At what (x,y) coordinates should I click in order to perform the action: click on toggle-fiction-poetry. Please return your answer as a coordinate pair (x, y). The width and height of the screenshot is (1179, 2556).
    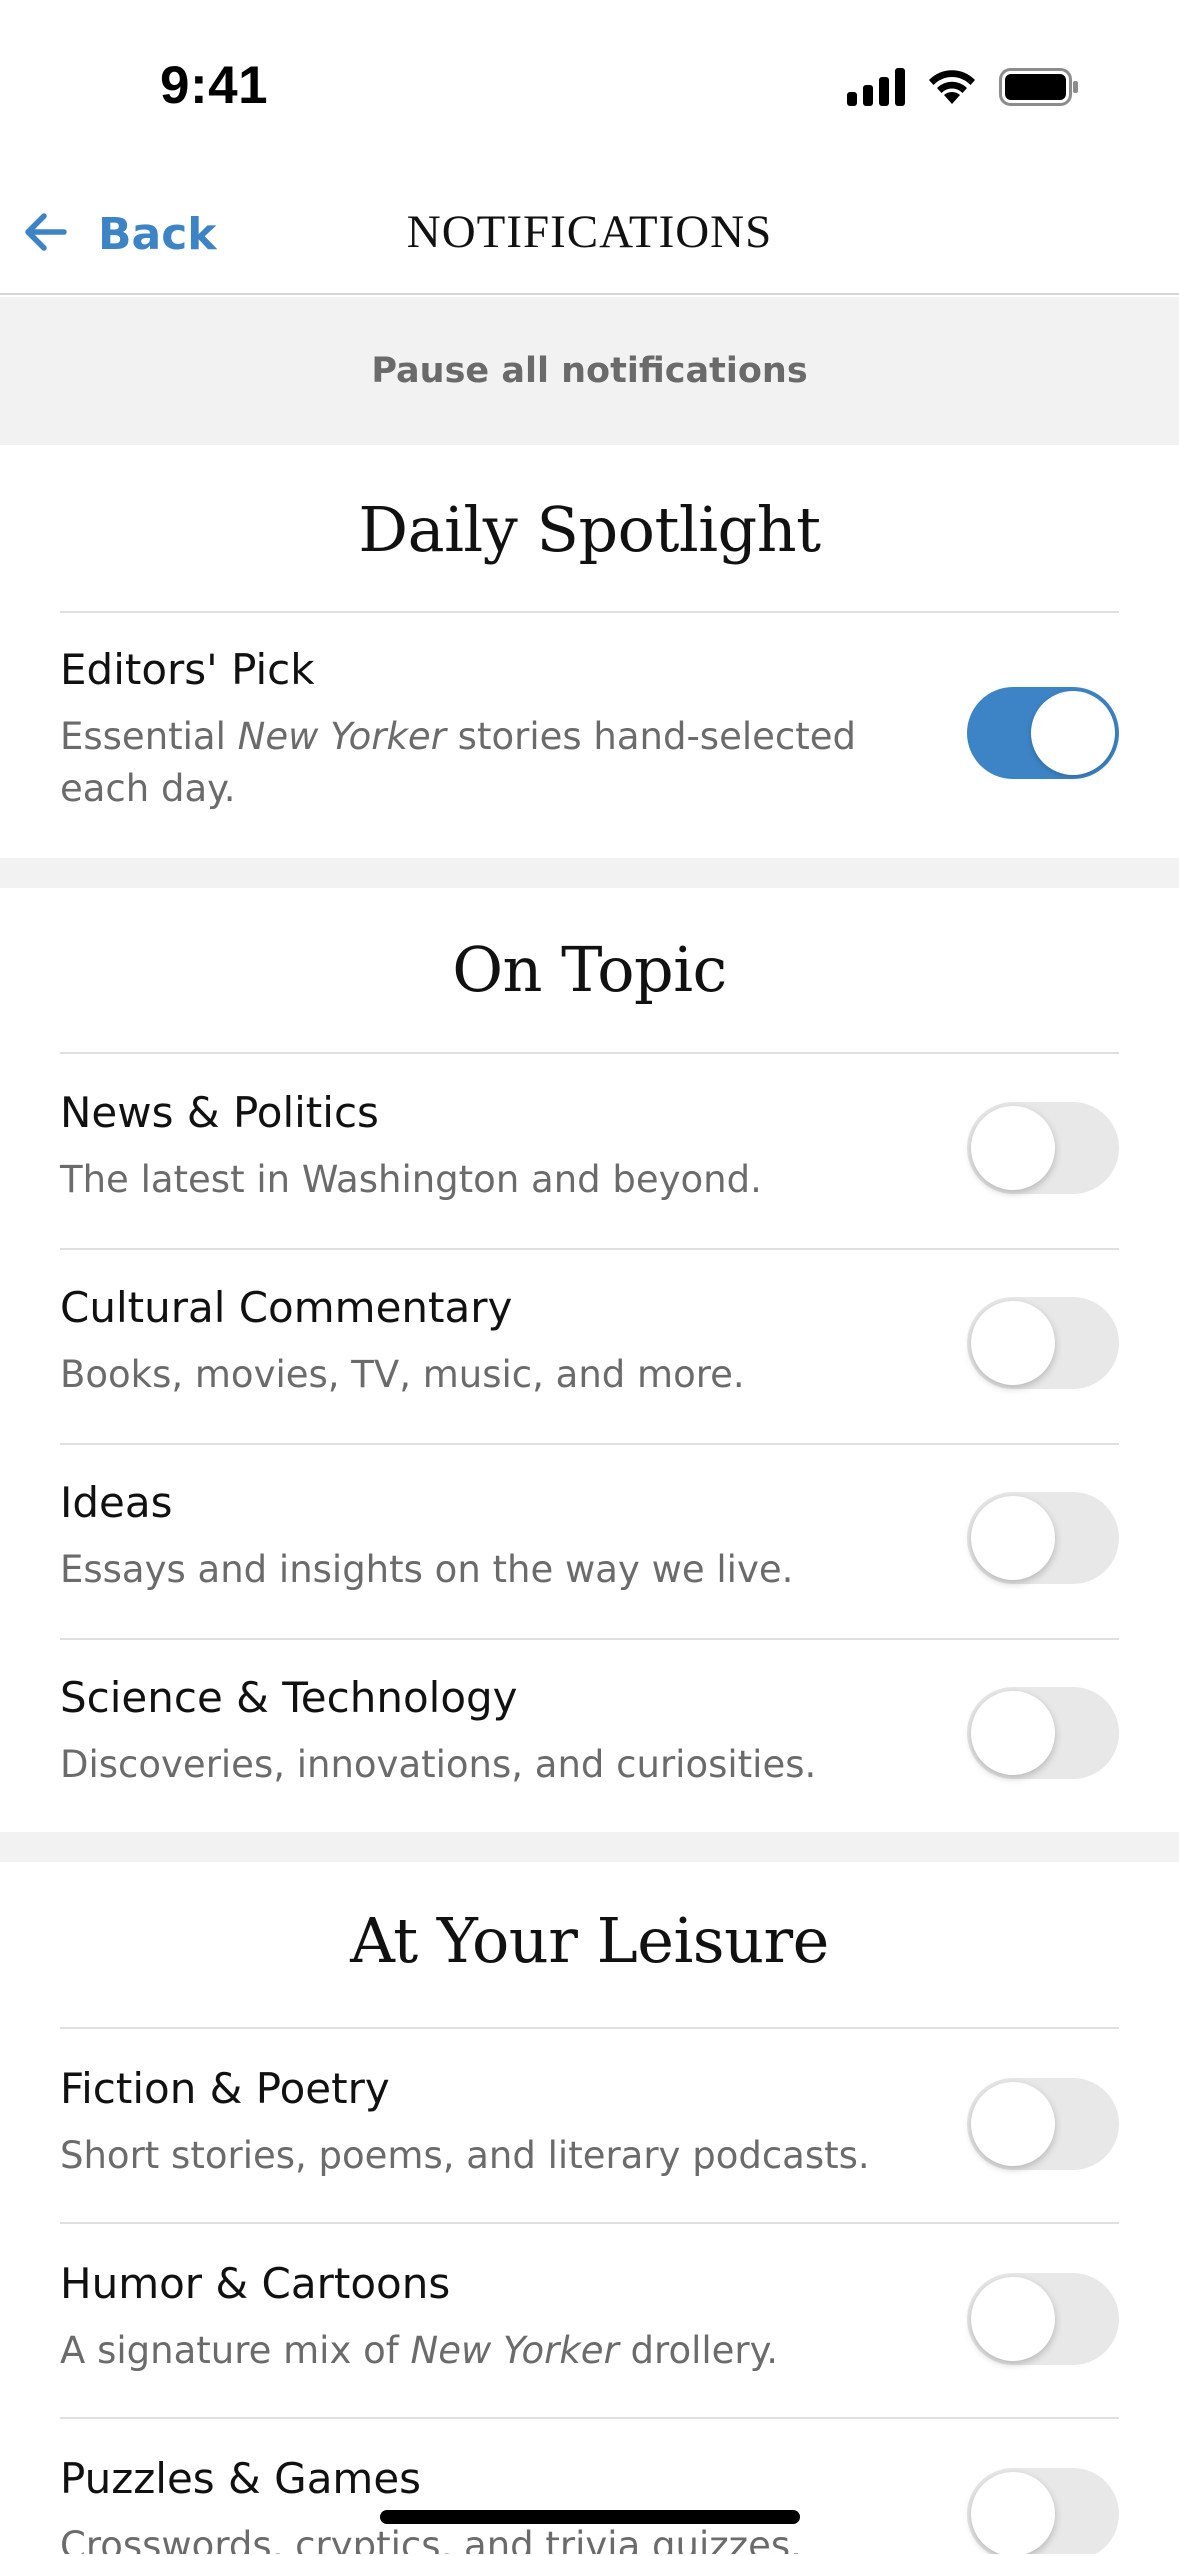
    Looking at the image, I should click on (1043, 2124).